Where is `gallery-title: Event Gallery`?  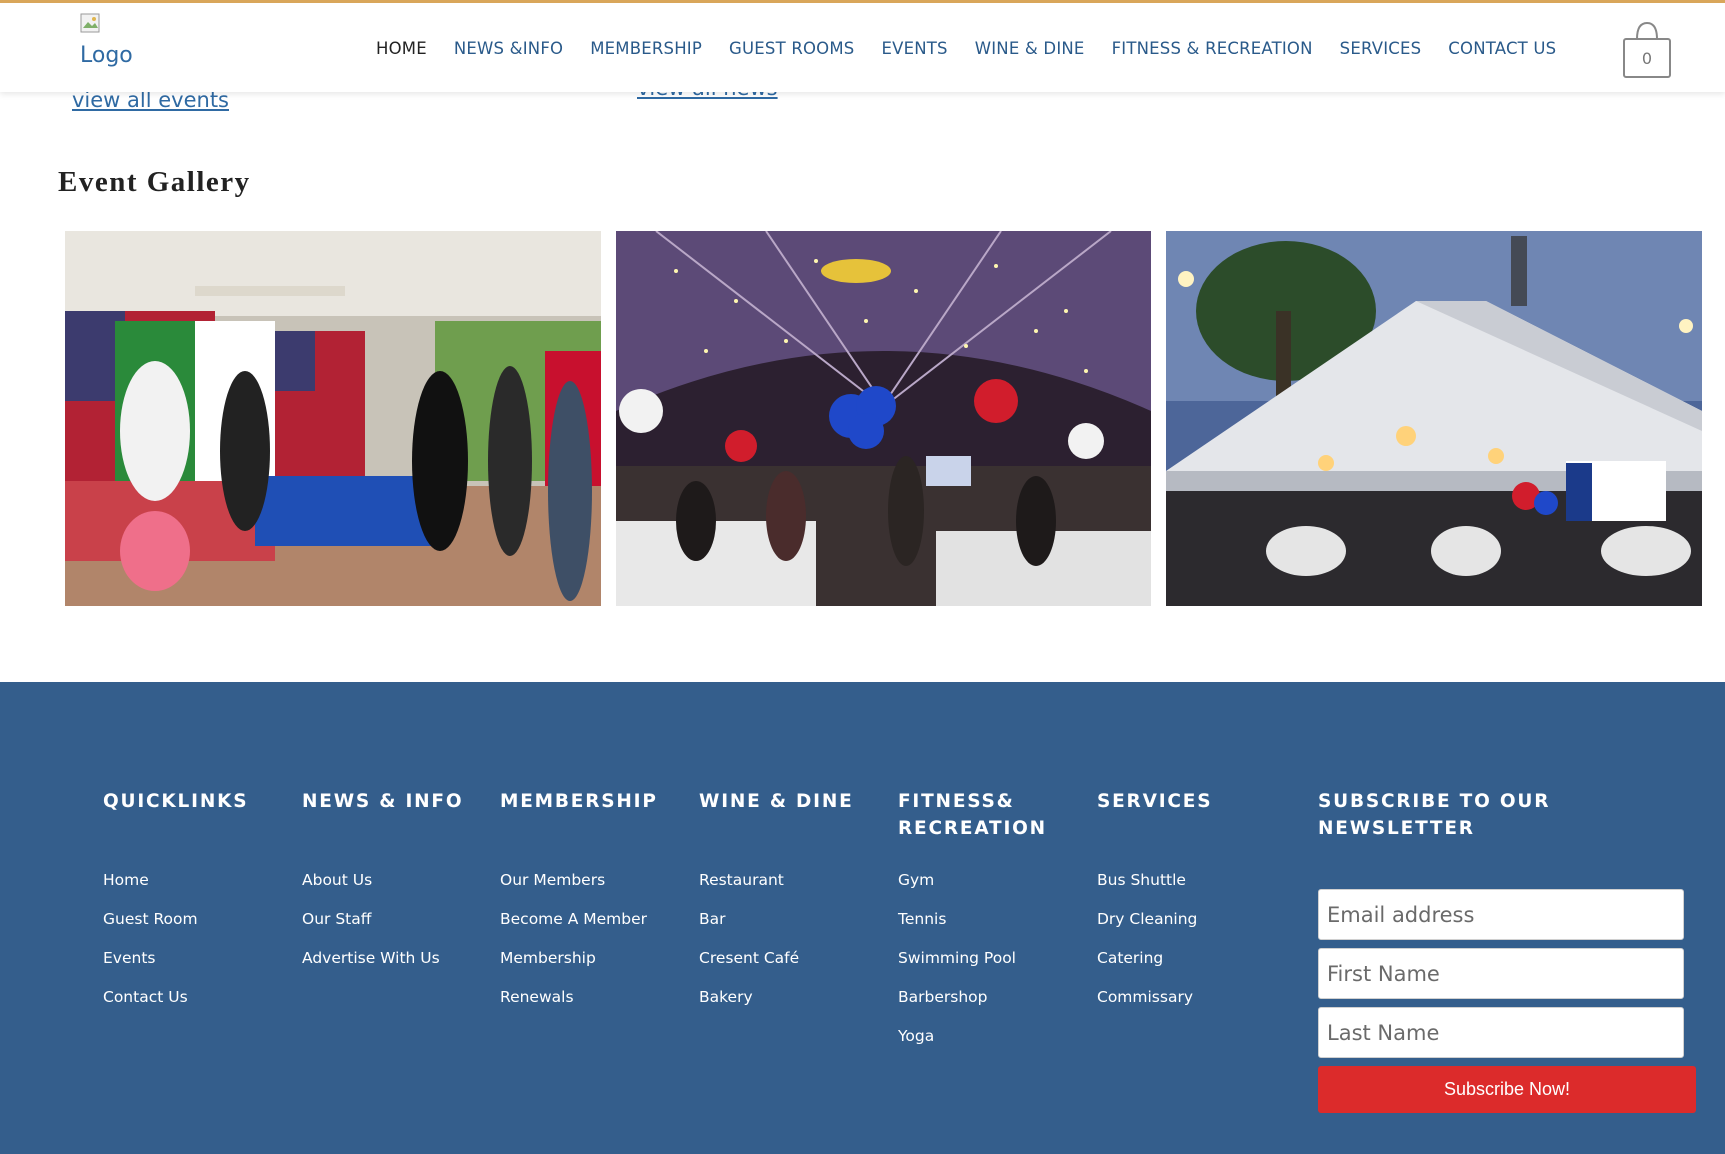 gallery-title: Event Gallery is located at coordinates (154, 182).